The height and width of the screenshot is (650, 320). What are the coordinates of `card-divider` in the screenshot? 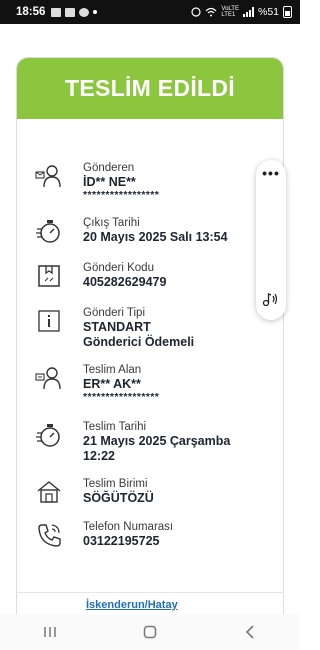 It's located at (150, 592).